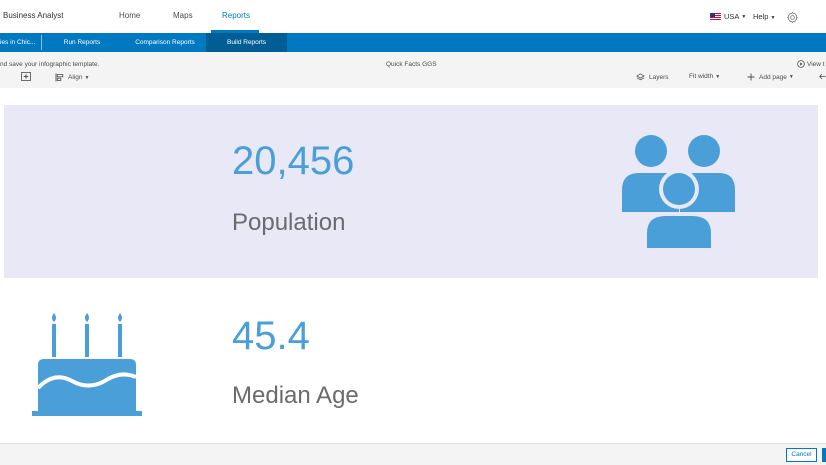  Describe the element at coordinates (295, 395) in the screenshot. I see `median-age-label: Median Age` at that location.